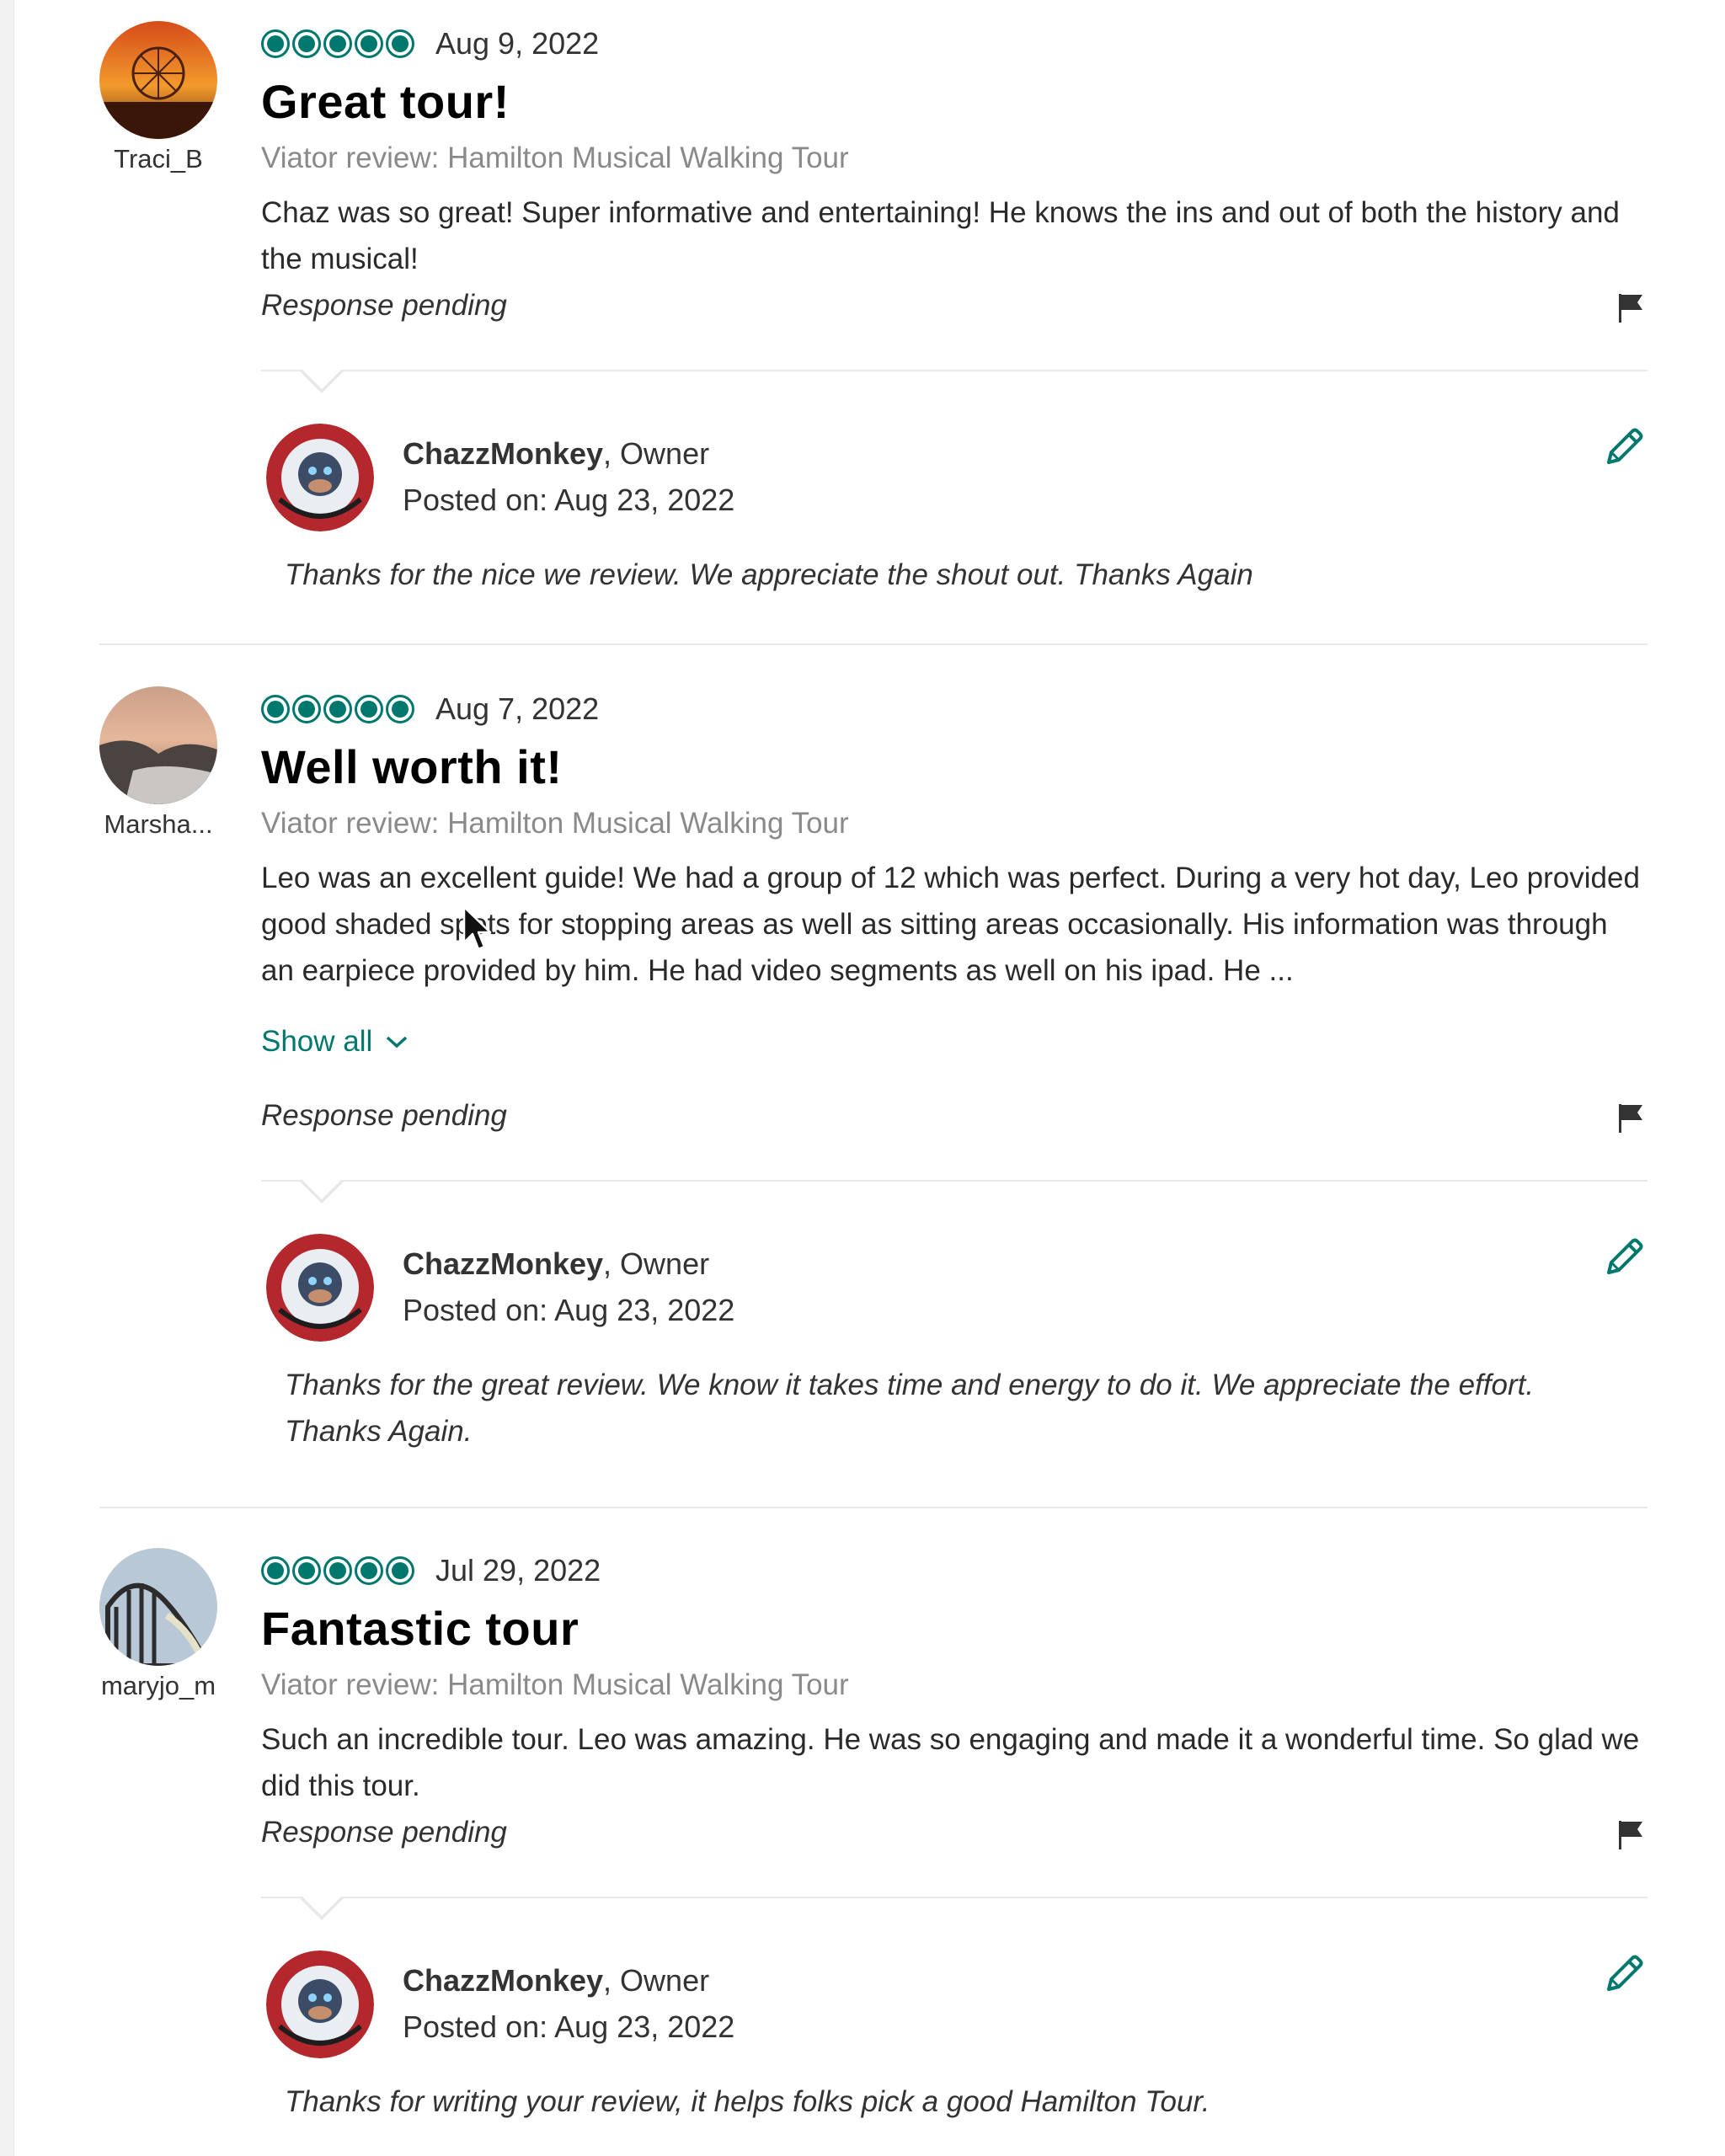 This screenshot has height=2156, width=1725. I want to click on review-date: Aug 9, 2022, so click(517, 43).